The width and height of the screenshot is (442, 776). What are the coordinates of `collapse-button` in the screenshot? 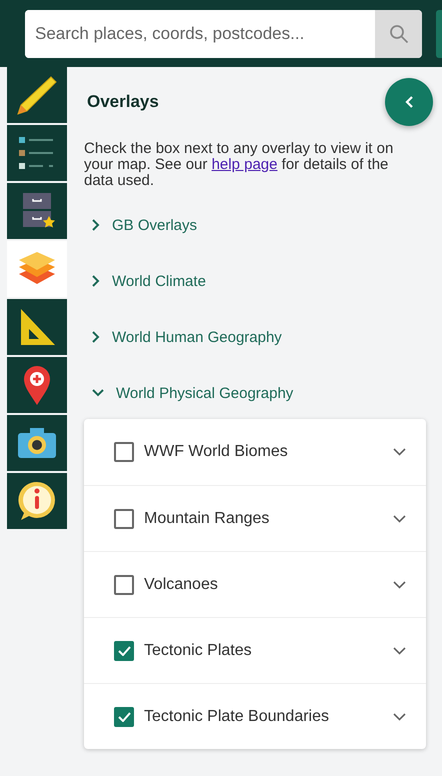 It's located at (409, 102).